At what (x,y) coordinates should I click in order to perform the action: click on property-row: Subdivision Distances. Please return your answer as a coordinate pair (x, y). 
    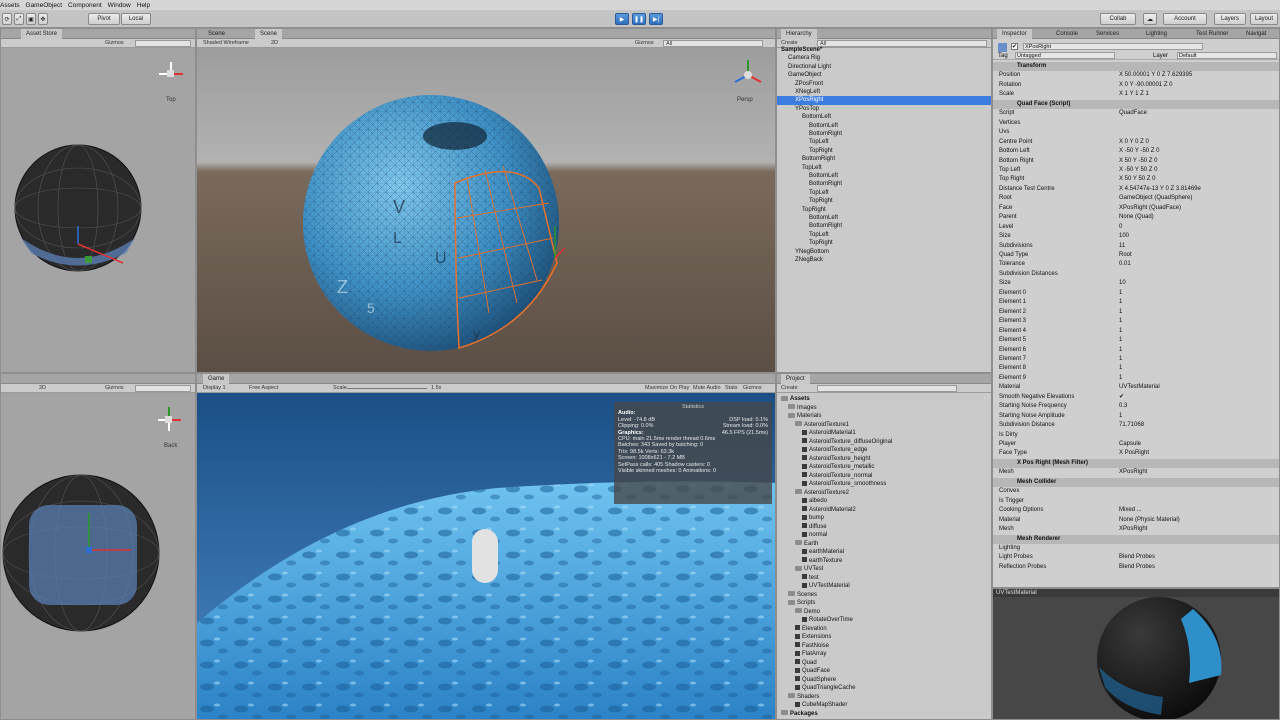
    Looking at the image, I should click on (1136, 274).